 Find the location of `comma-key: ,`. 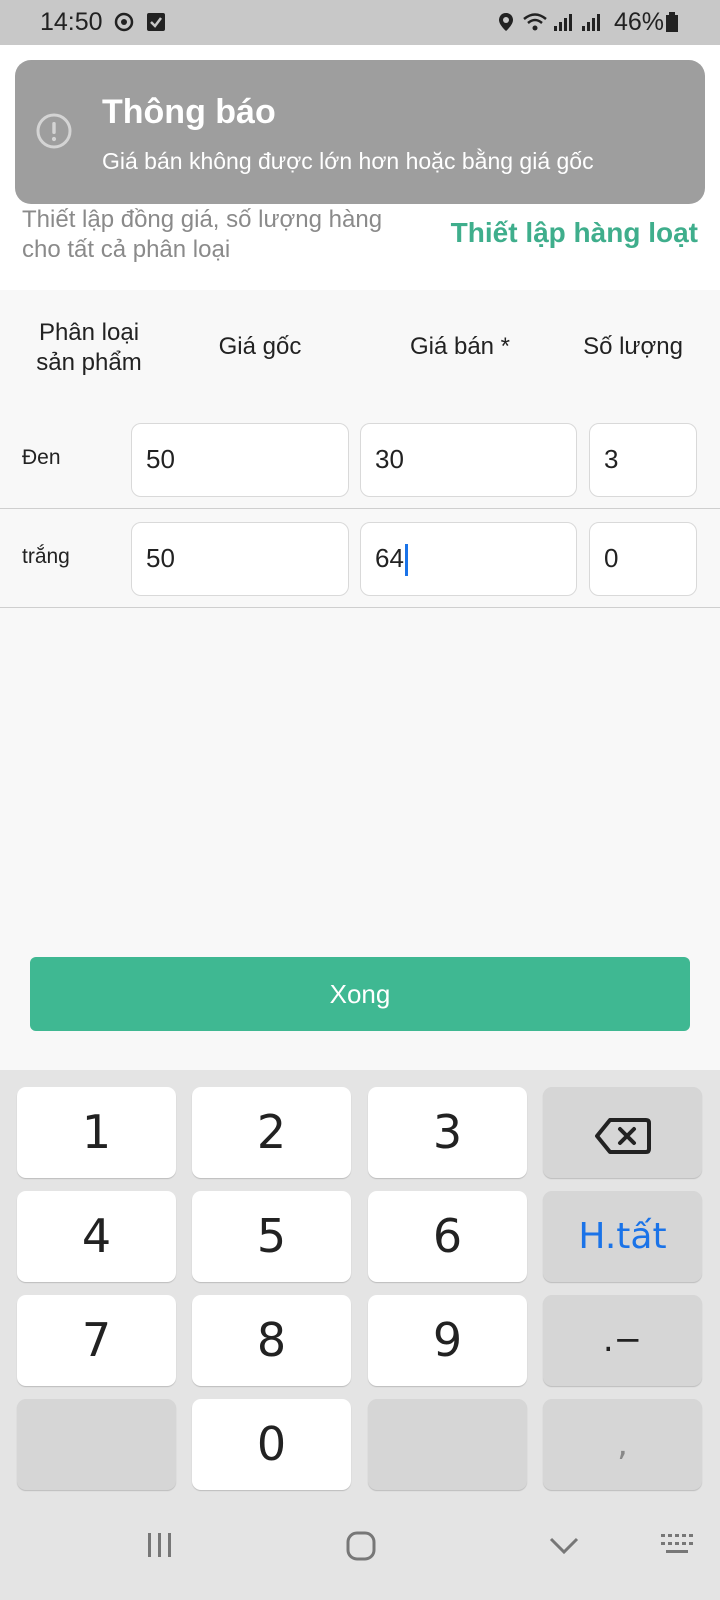

comma-key: , is located at coordinates (622, 1444).